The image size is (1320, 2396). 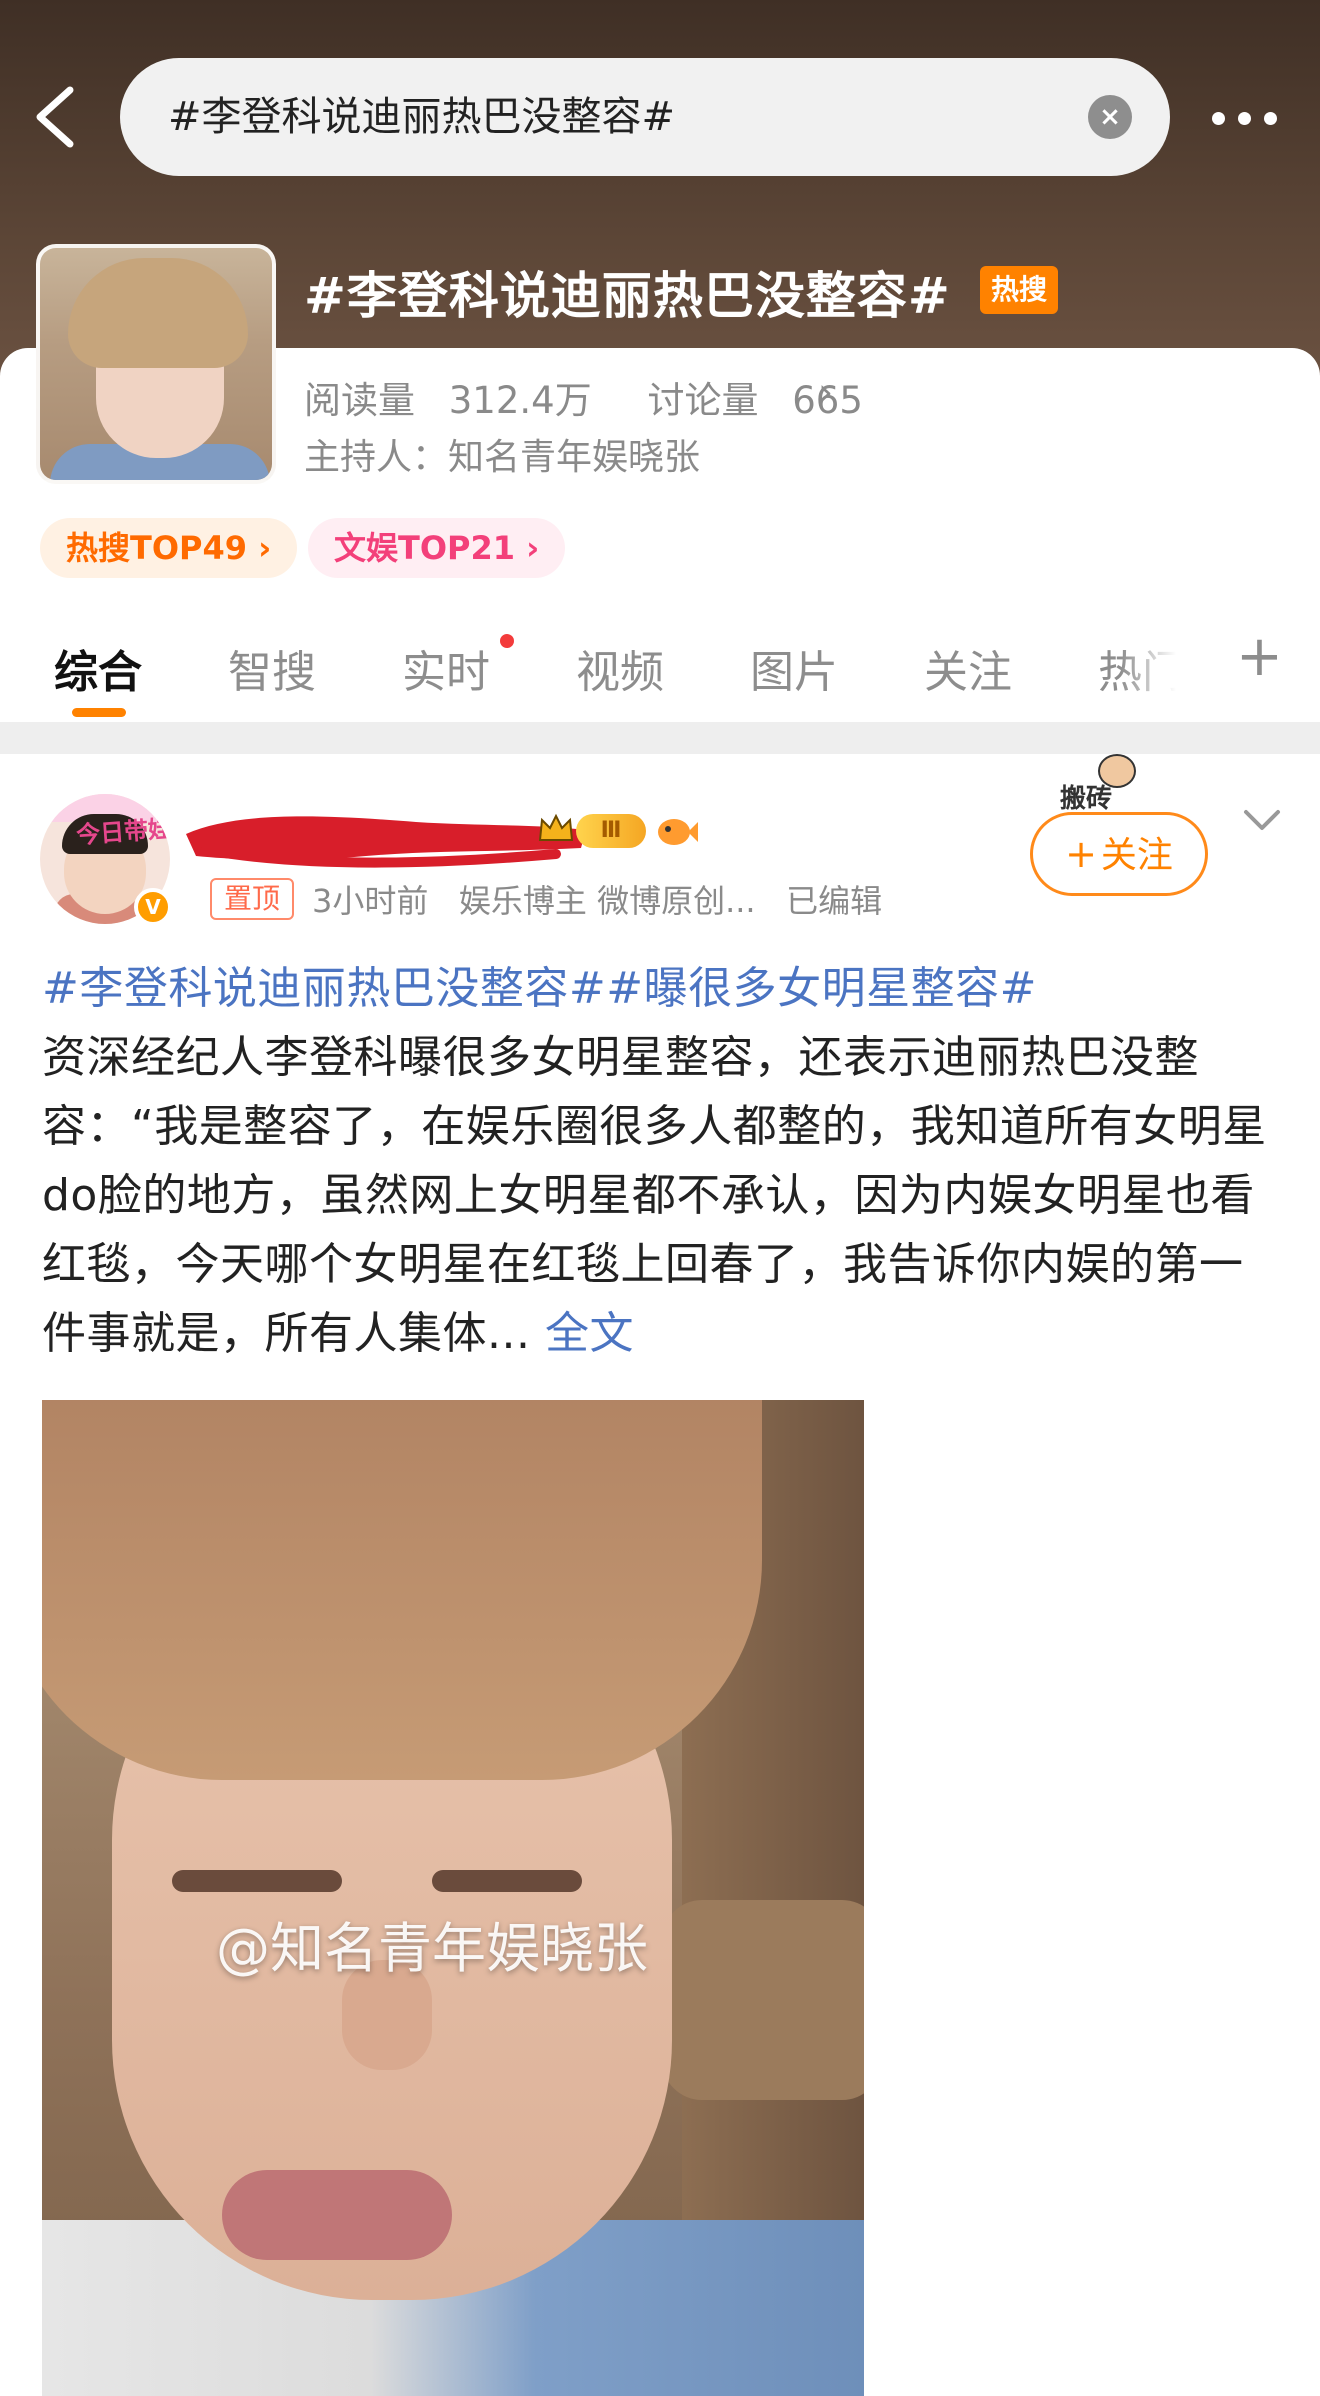 What do you see at coordinates (1262, 821) in the screenshot?
I see `chevron-down-icon` at bounding box center [1262, 821].